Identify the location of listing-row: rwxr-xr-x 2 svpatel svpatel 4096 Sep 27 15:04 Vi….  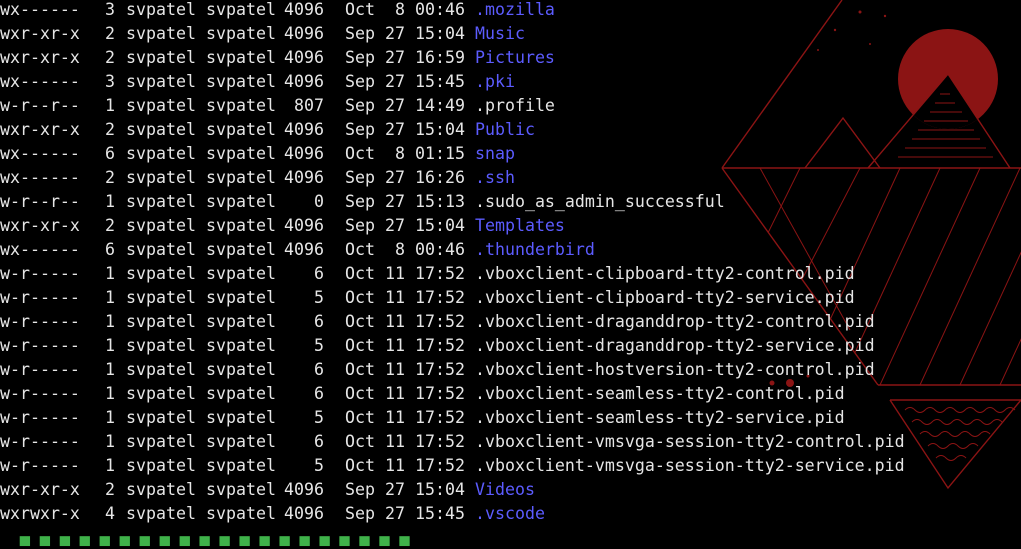
(510, 490).